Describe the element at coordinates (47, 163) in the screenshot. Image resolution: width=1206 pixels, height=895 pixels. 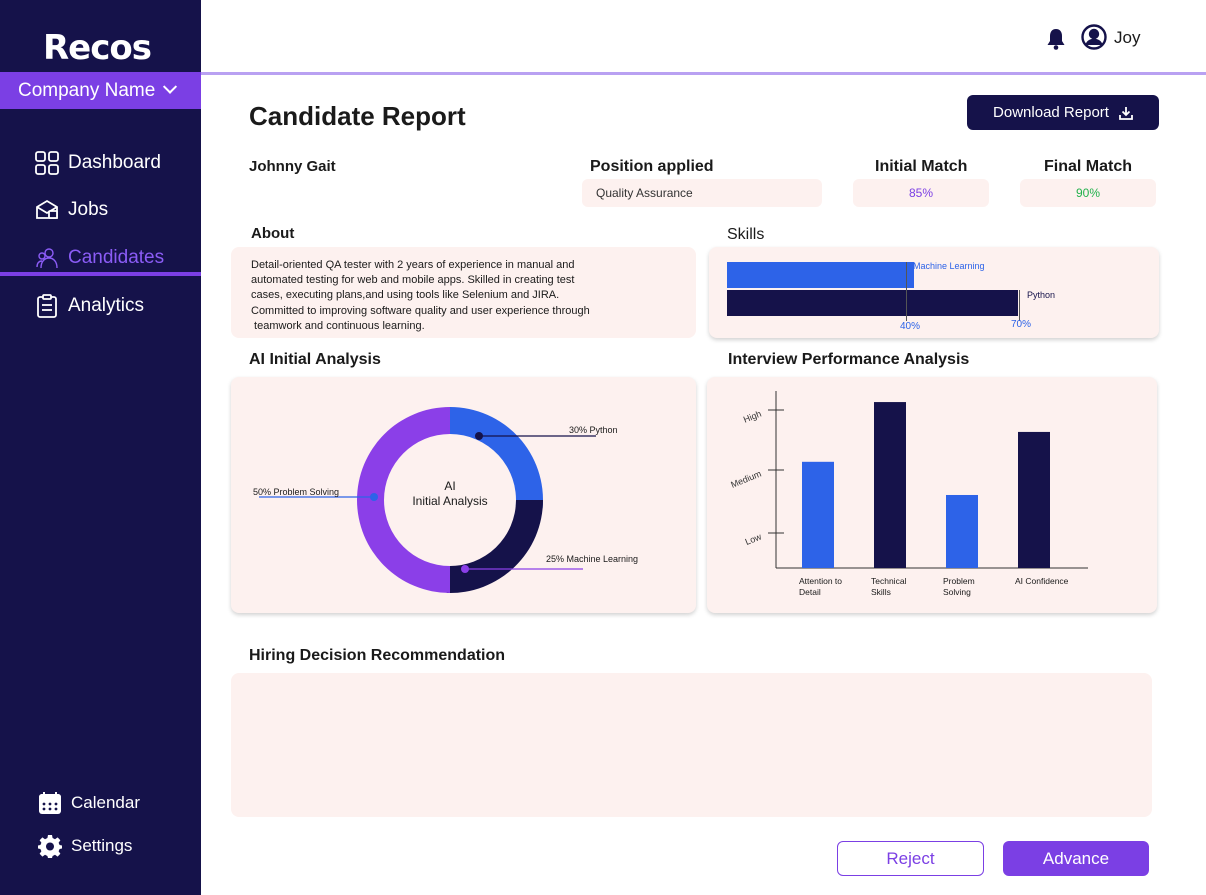
I see `grid-icon` at that location.